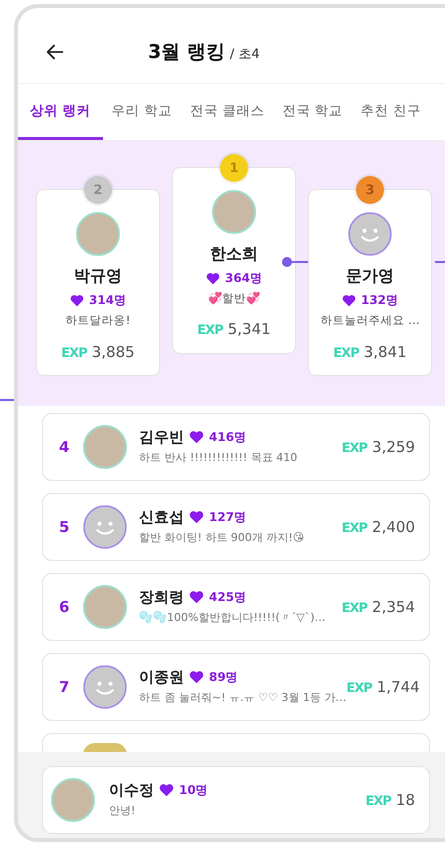 Image resolution: width=445 pixels, height=849 pixels. What do you see at coordinates (370, 190) in the screenshot?
I see `medal-badge: 3` at bounding box center [370, 190].